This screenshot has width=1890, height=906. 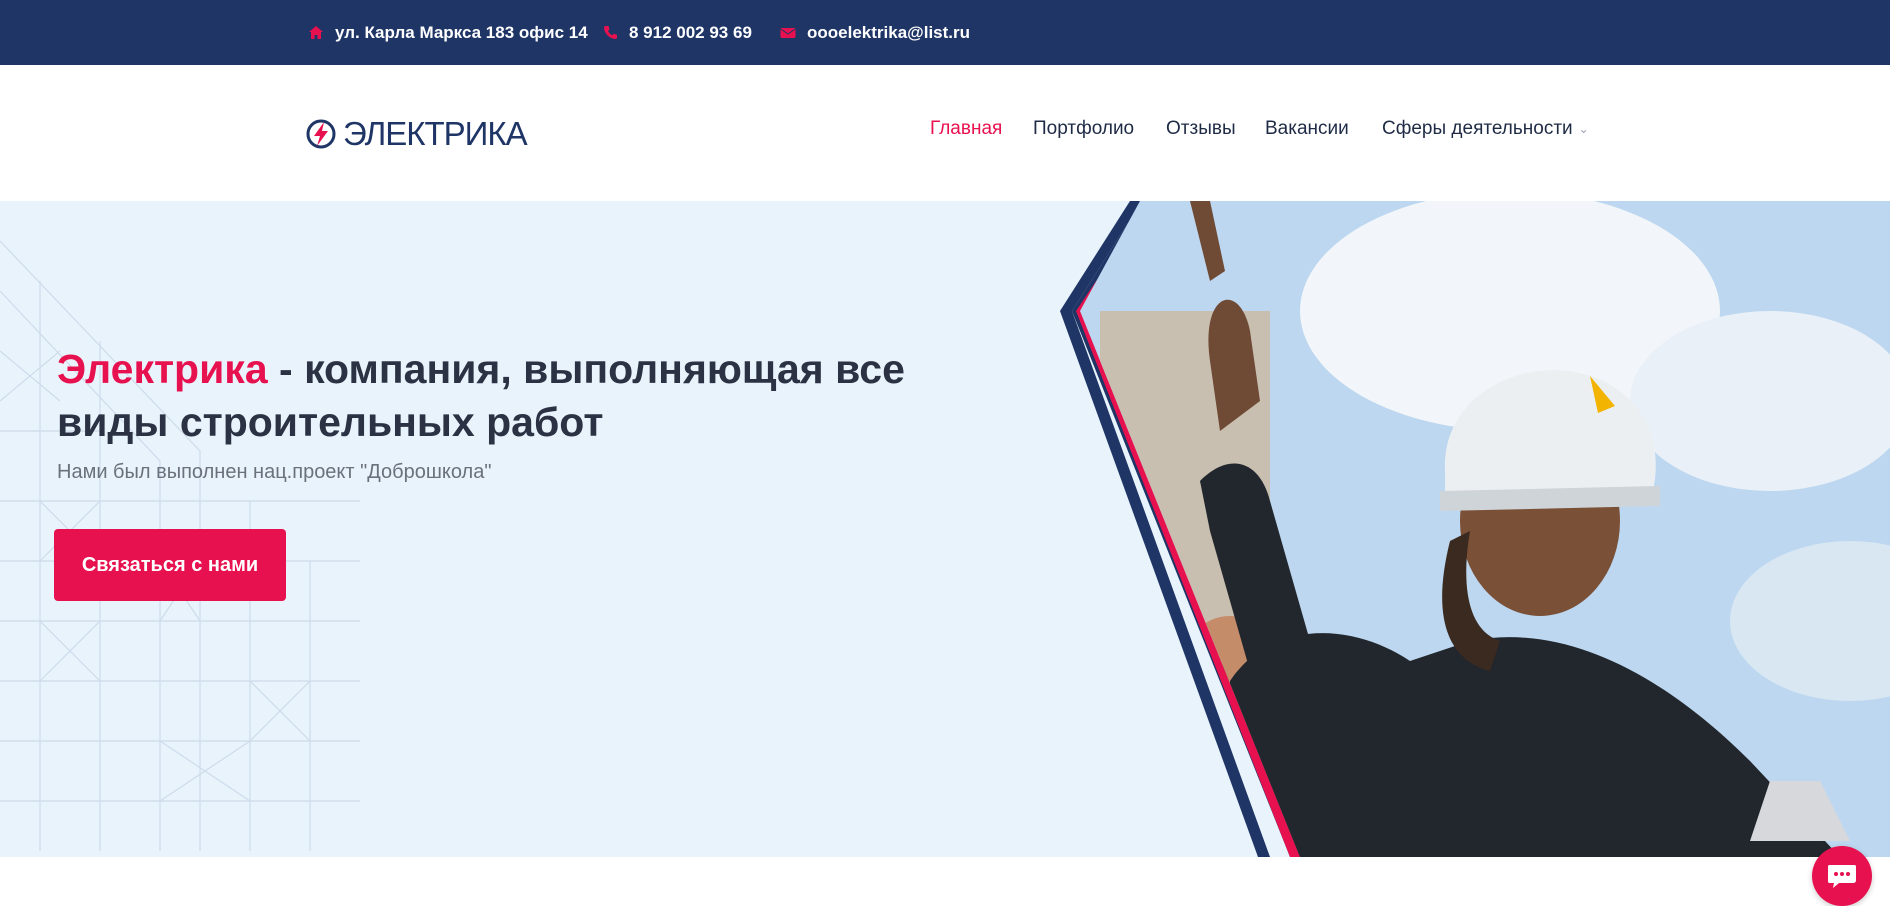 What do you see at coordinates (1083, 129) in the screenshot?
I see `nav-portfolio: Портфолио` at bounding box center [1083, 129].